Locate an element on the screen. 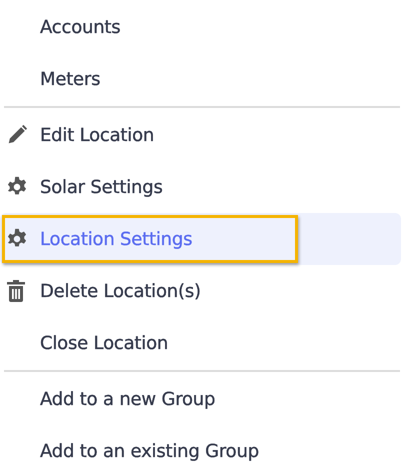  menu-item: Meters is located at coordinates (200, 79).